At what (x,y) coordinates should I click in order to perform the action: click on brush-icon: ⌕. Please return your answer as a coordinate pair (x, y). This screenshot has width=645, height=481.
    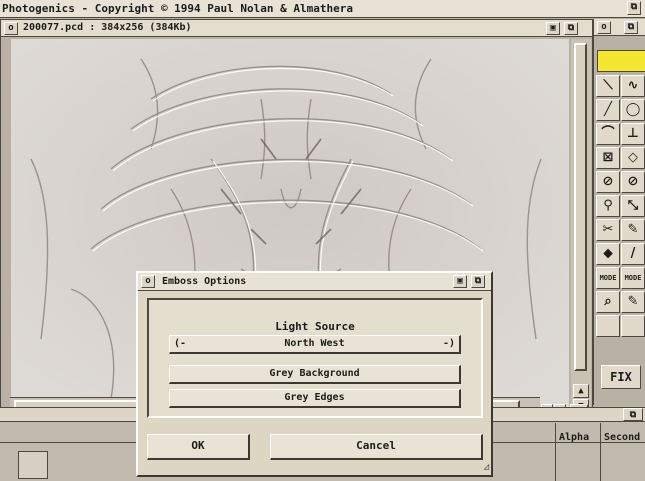
    Looking at the image, I should click on (608, 302).